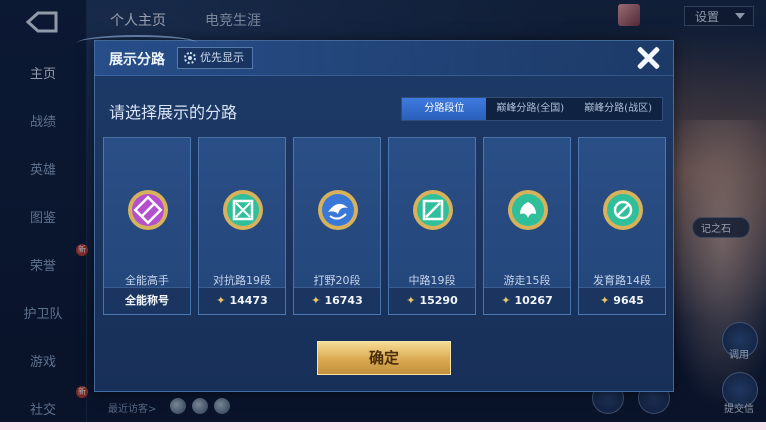 The width and height of the screenshot is (766, 430). What do you see at coordinates (343, 300) in the screenshot?
I see `lane-value-text: 16743` at bounding box center [343, 300].